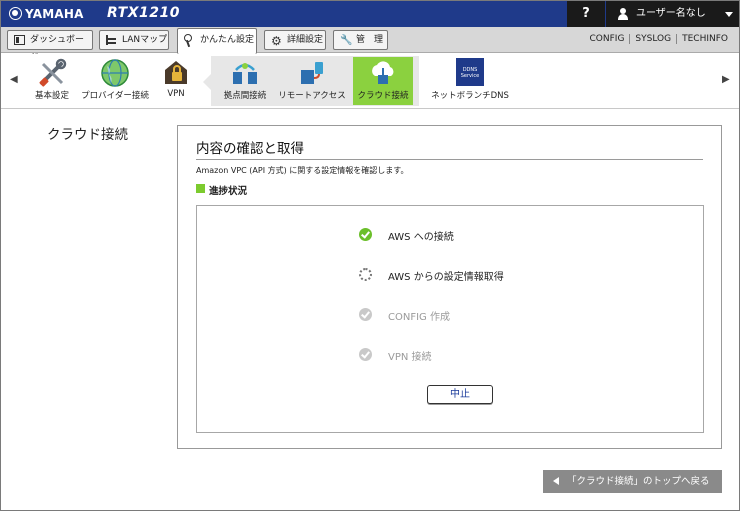  What do you see at coordinates (653, 39) in the screenshot?
I see `syslog-link: SYSLOG` at bounding box center [653, 39].